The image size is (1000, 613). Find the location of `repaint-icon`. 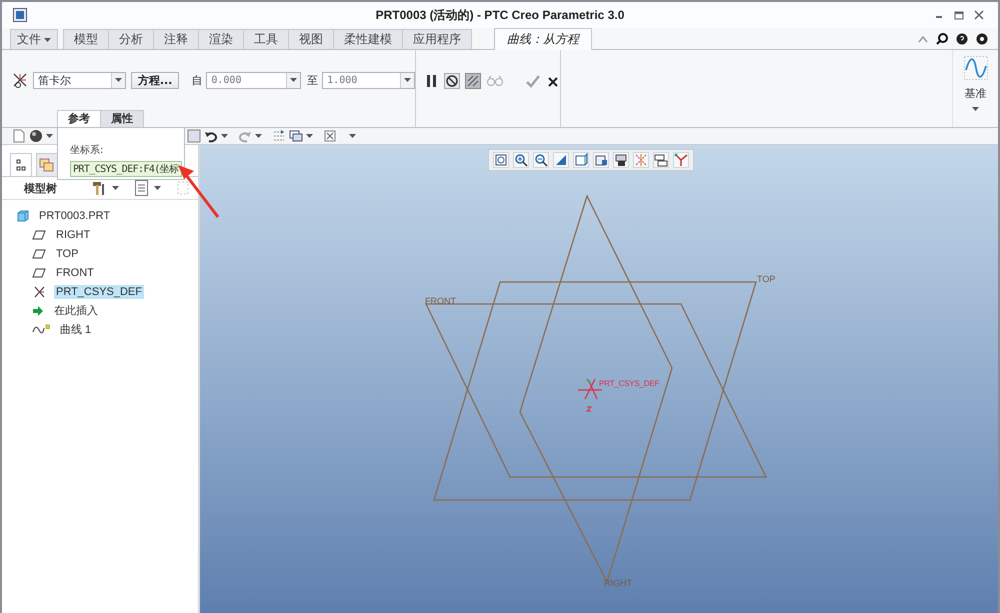

repaint-icon is located at coordinates (561, 160).